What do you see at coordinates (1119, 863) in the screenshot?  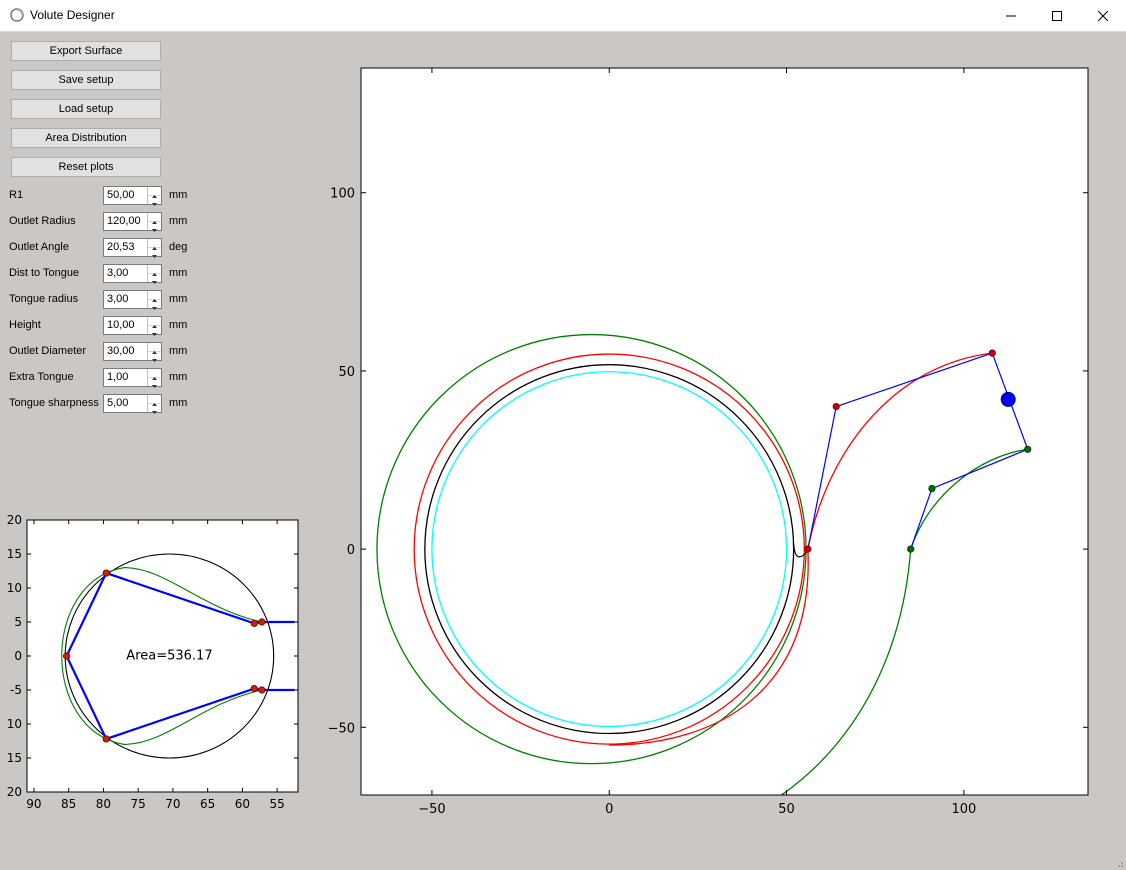 I see `resize-grip-icon` at bounding box center [1119, 863].